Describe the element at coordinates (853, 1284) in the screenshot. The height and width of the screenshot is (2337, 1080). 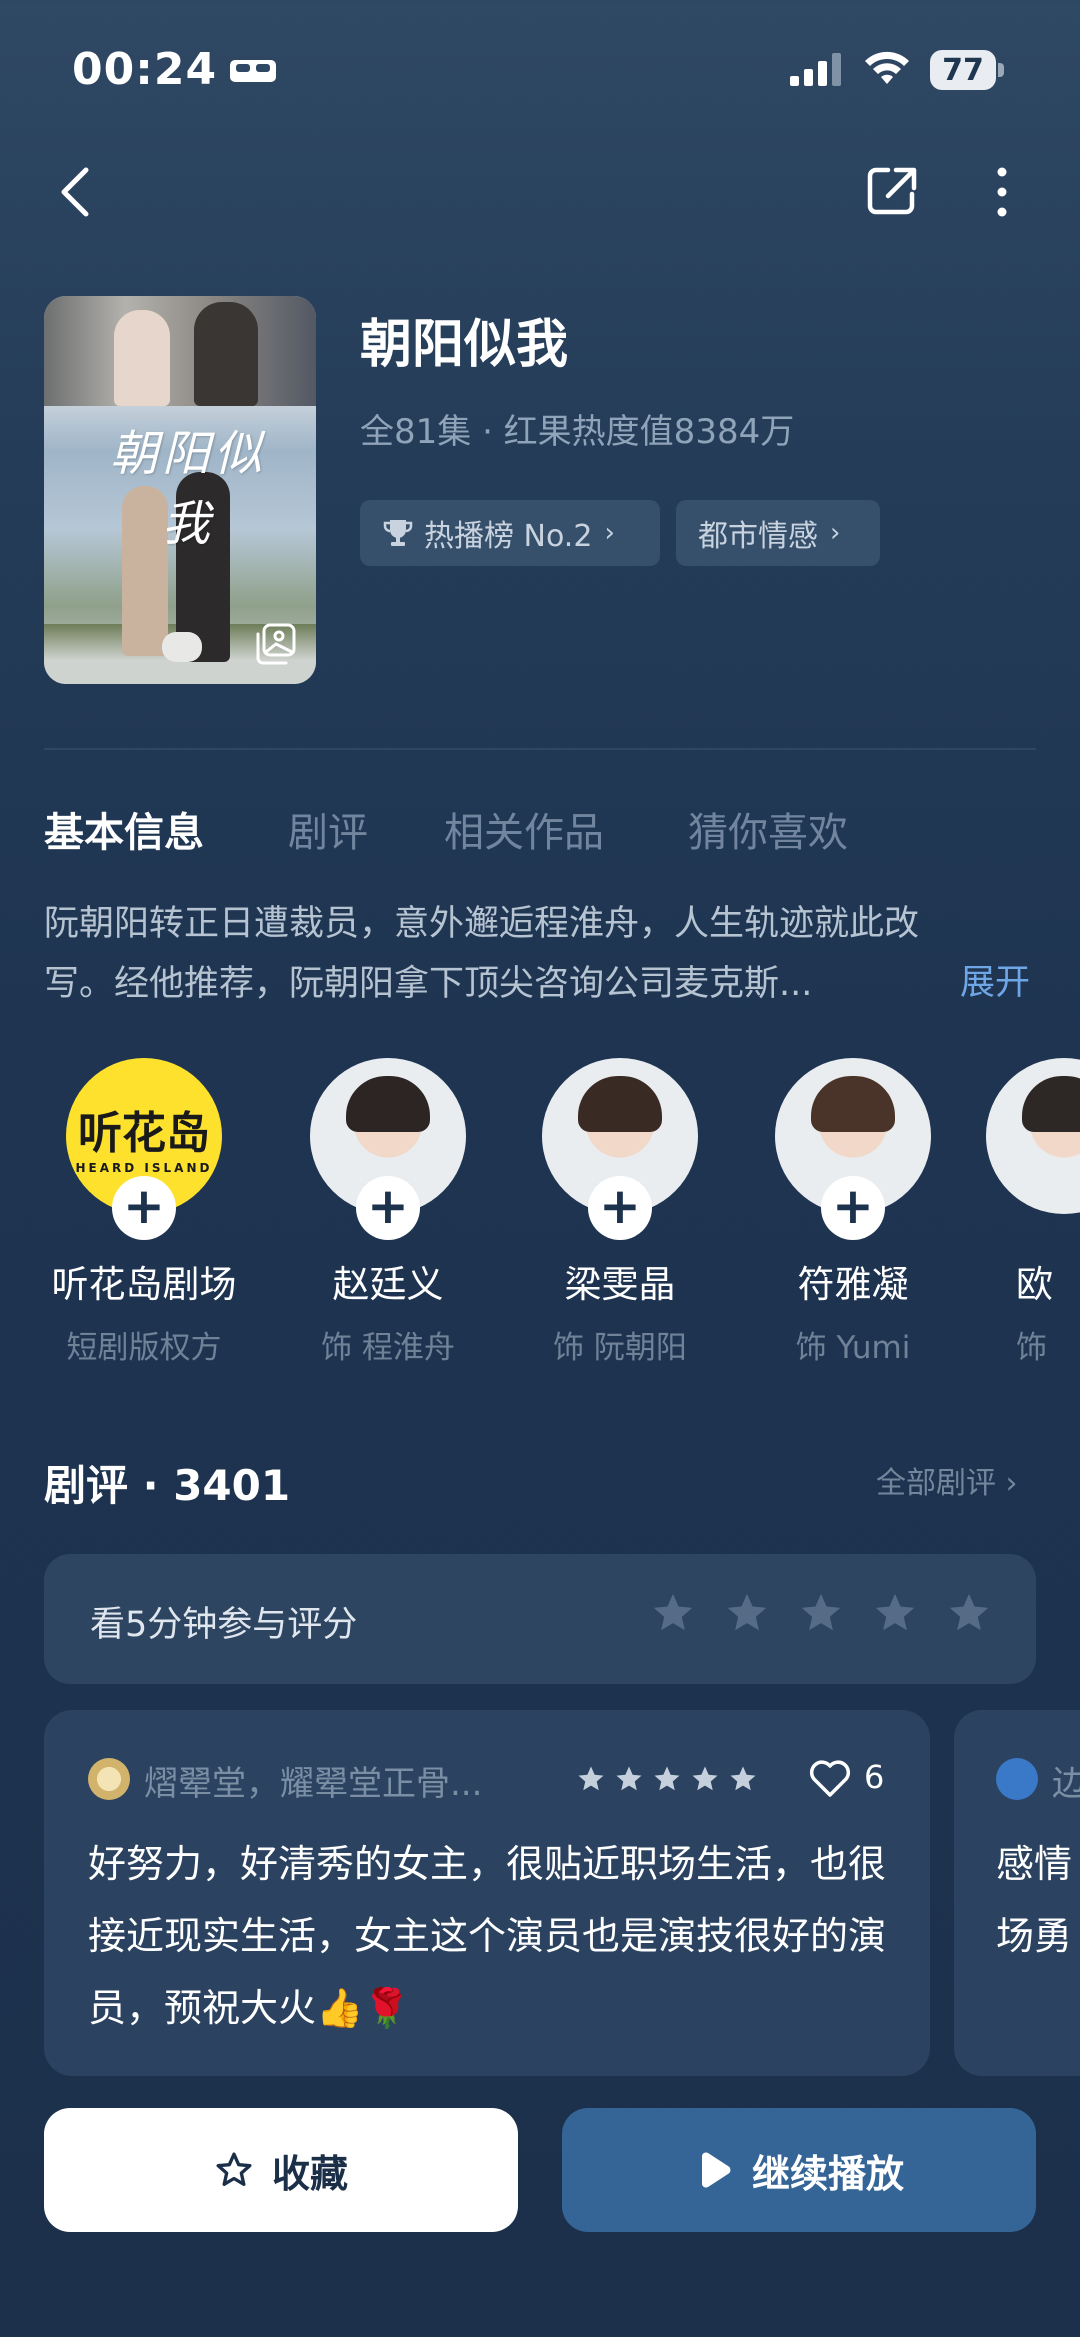
I see `cast-name: 符雅凝` at that location.